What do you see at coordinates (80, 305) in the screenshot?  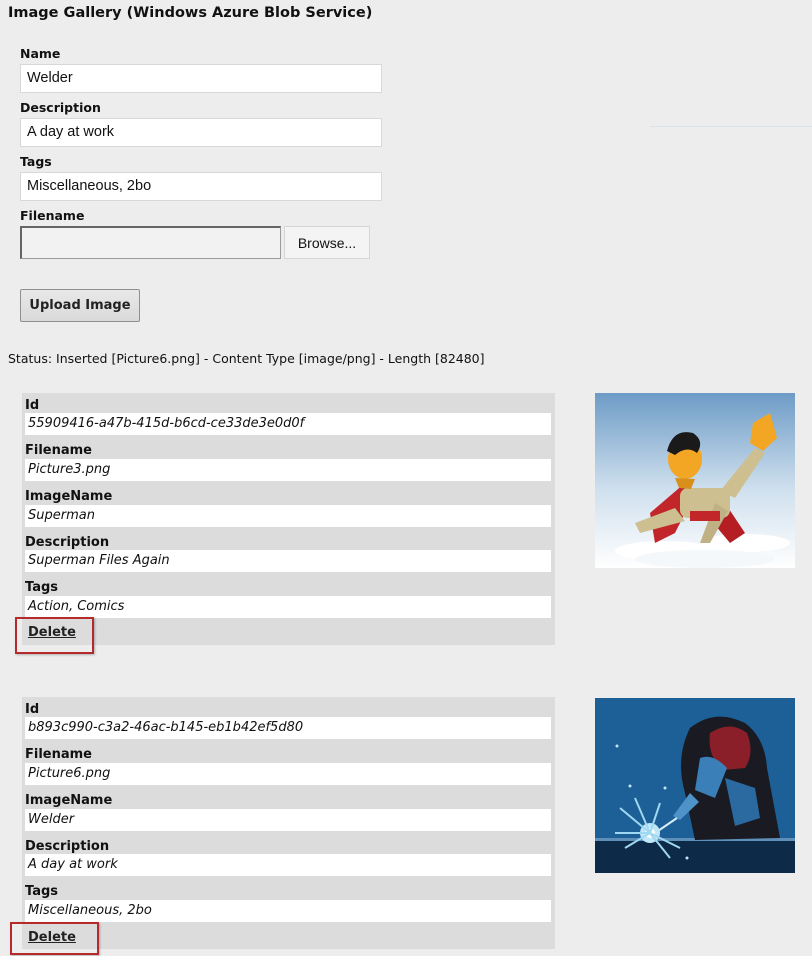 I see `upload-image-button: Upload Image` at bounding box center [80, 305].